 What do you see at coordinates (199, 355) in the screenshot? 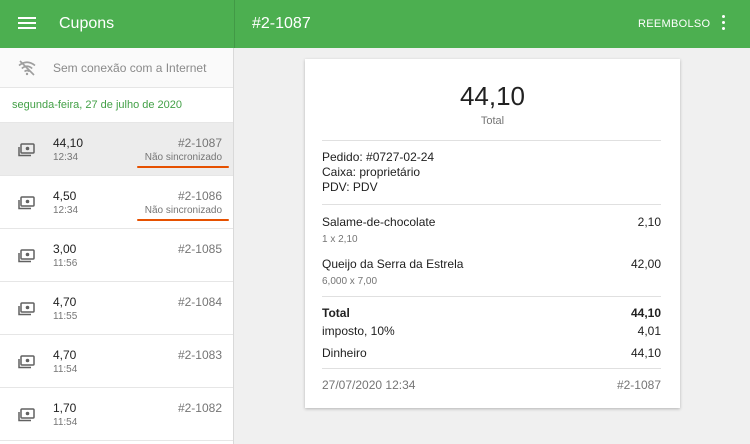
I see `receipt-number: #2-1083` at bounding box center [199, 355].